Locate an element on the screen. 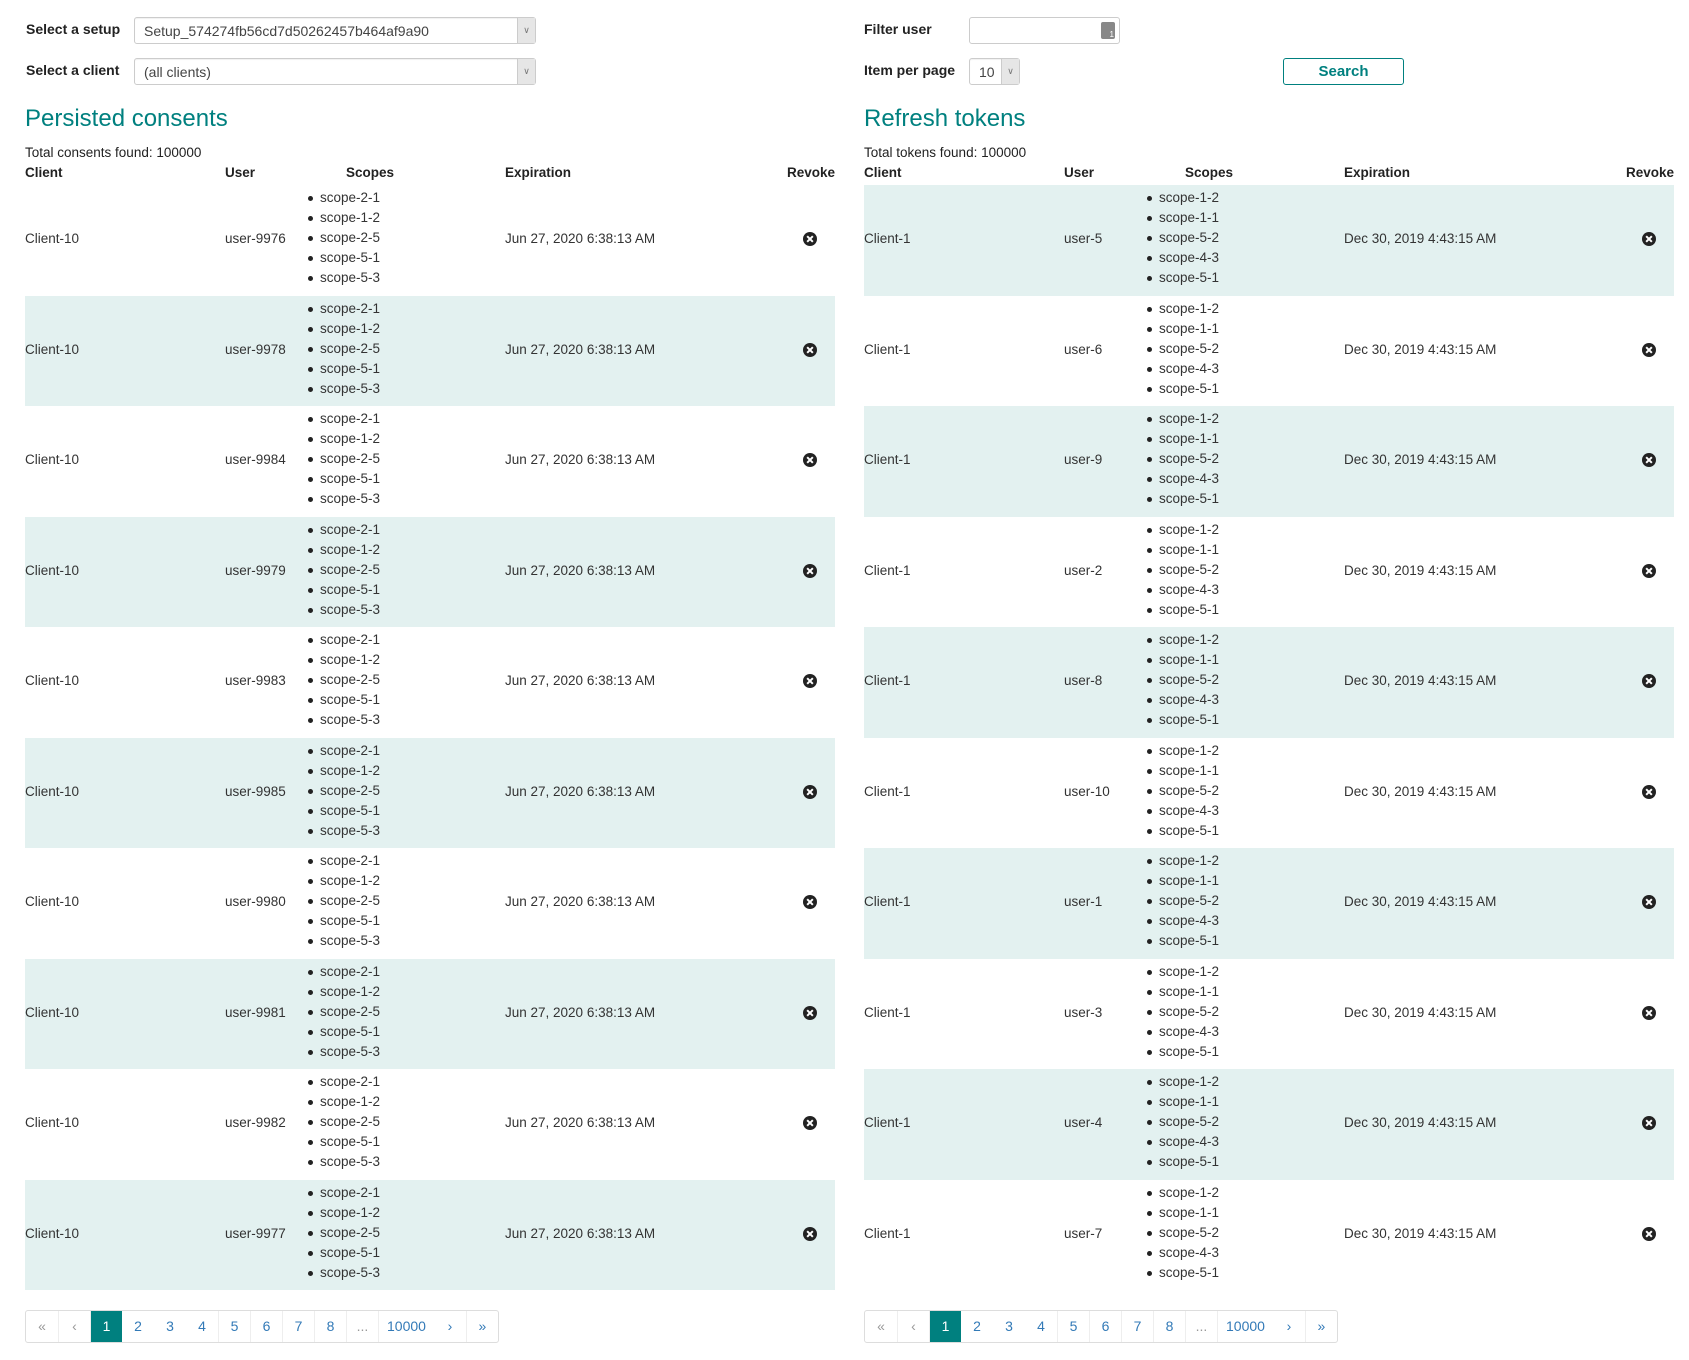 The height and width of the screenshot is (1360, 1689). client-select: (all clients) ∨ is located at coordinates (335, 71).